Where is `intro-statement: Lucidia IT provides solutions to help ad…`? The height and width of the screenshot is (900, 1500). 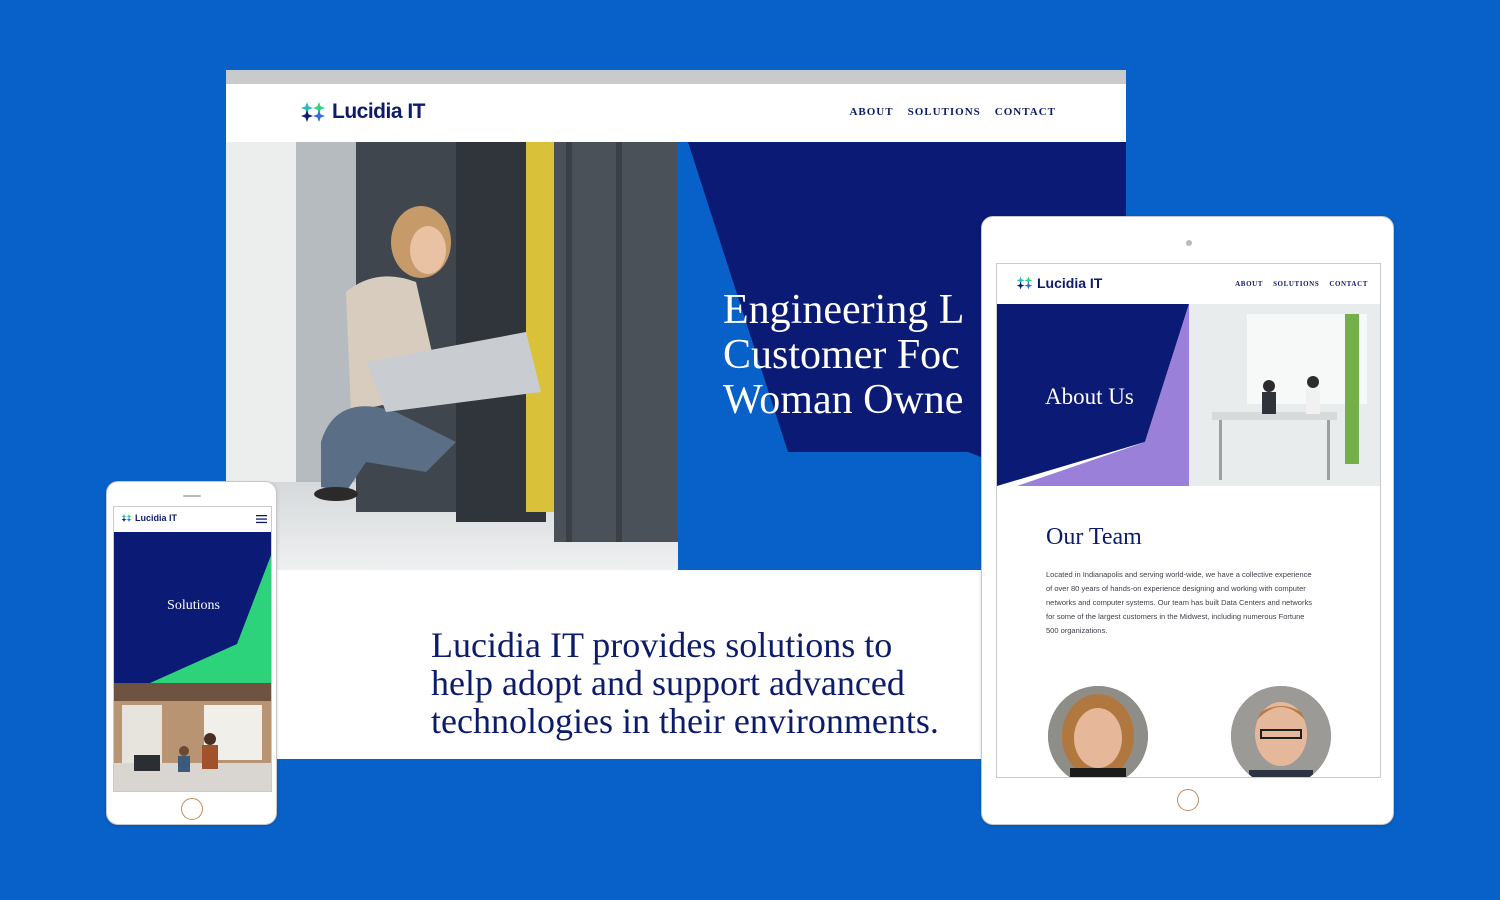
intro-statement: Lucidia IT provides solutions to help ad… is located at coordinates (685, 683).